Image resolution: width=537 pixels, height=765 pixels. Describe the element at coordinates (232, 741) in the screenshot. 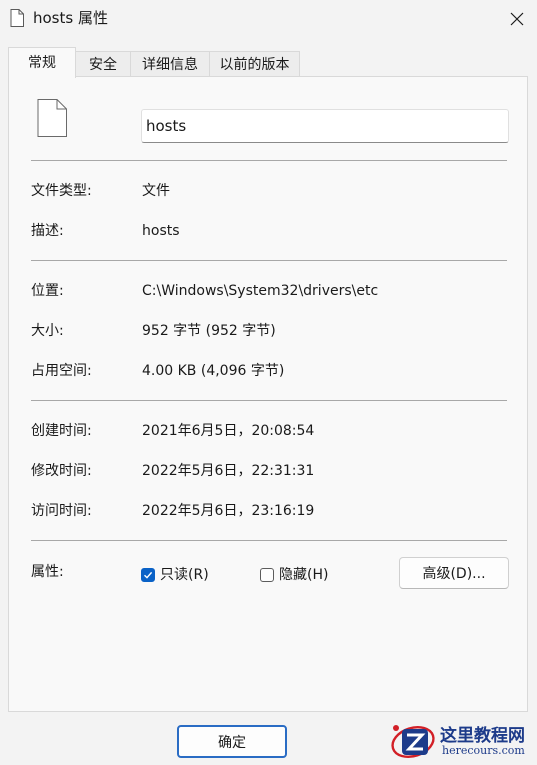

I see `ok-button: 确定` at that location.